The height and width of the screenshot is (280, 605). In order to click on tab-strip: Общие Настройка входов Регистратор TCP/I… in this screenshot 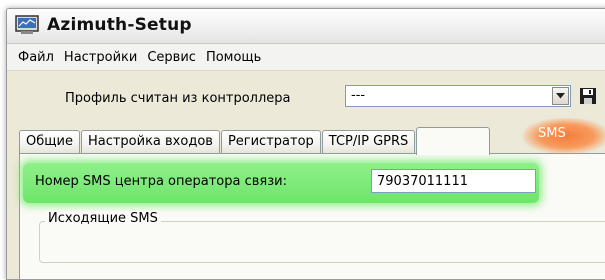, I will do `click(255, 141)`.